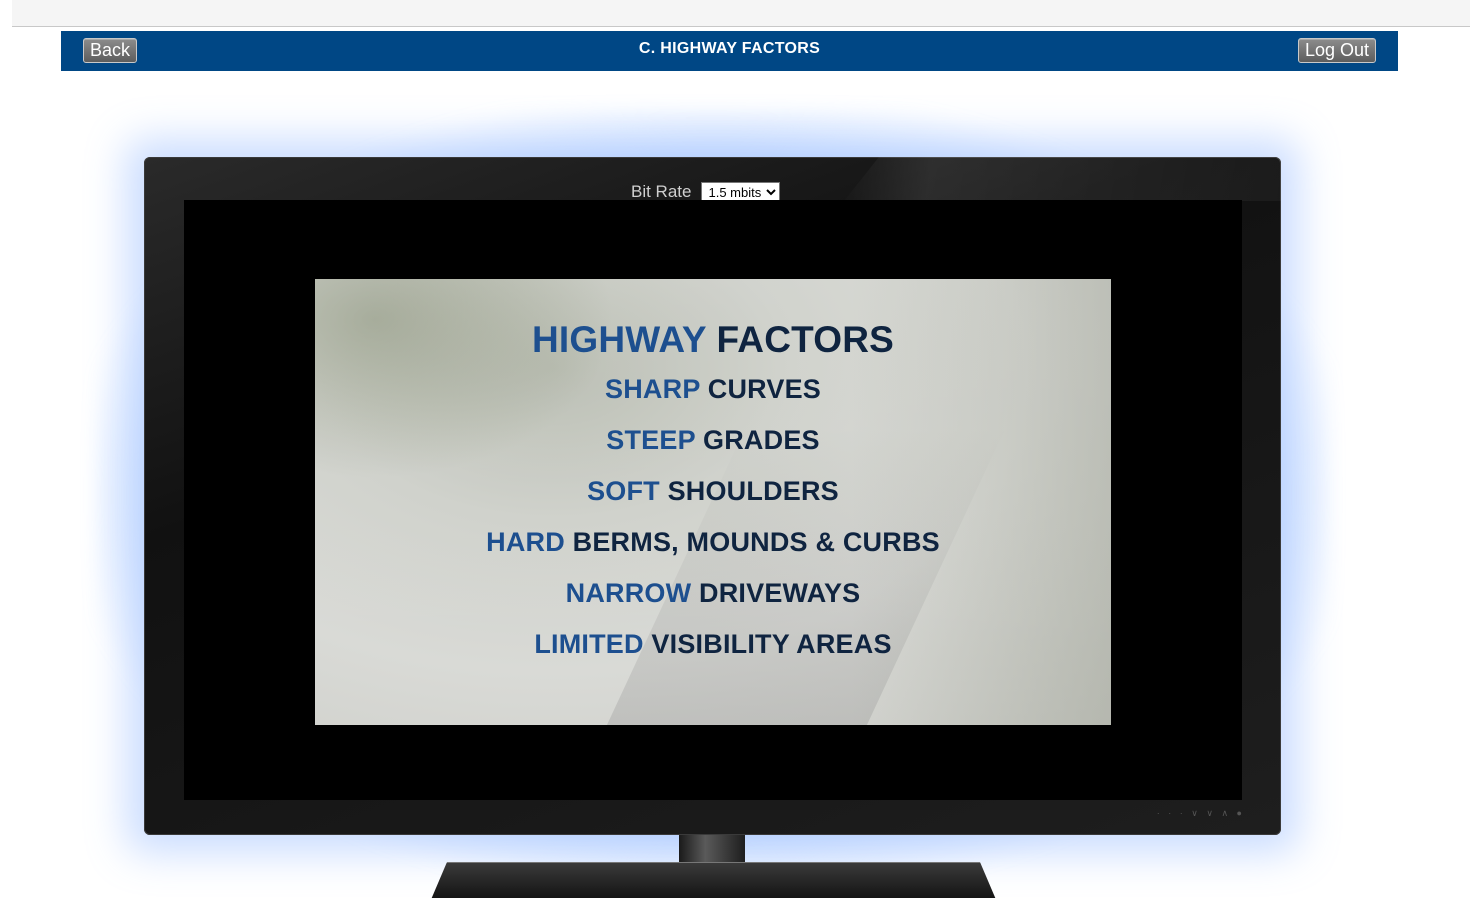 This screenshot has height=898, width=1470. What do you see at coordinates (1062, 179) in the screenshot?
I see `tv-sheen` at bounding box center [1062, 179].